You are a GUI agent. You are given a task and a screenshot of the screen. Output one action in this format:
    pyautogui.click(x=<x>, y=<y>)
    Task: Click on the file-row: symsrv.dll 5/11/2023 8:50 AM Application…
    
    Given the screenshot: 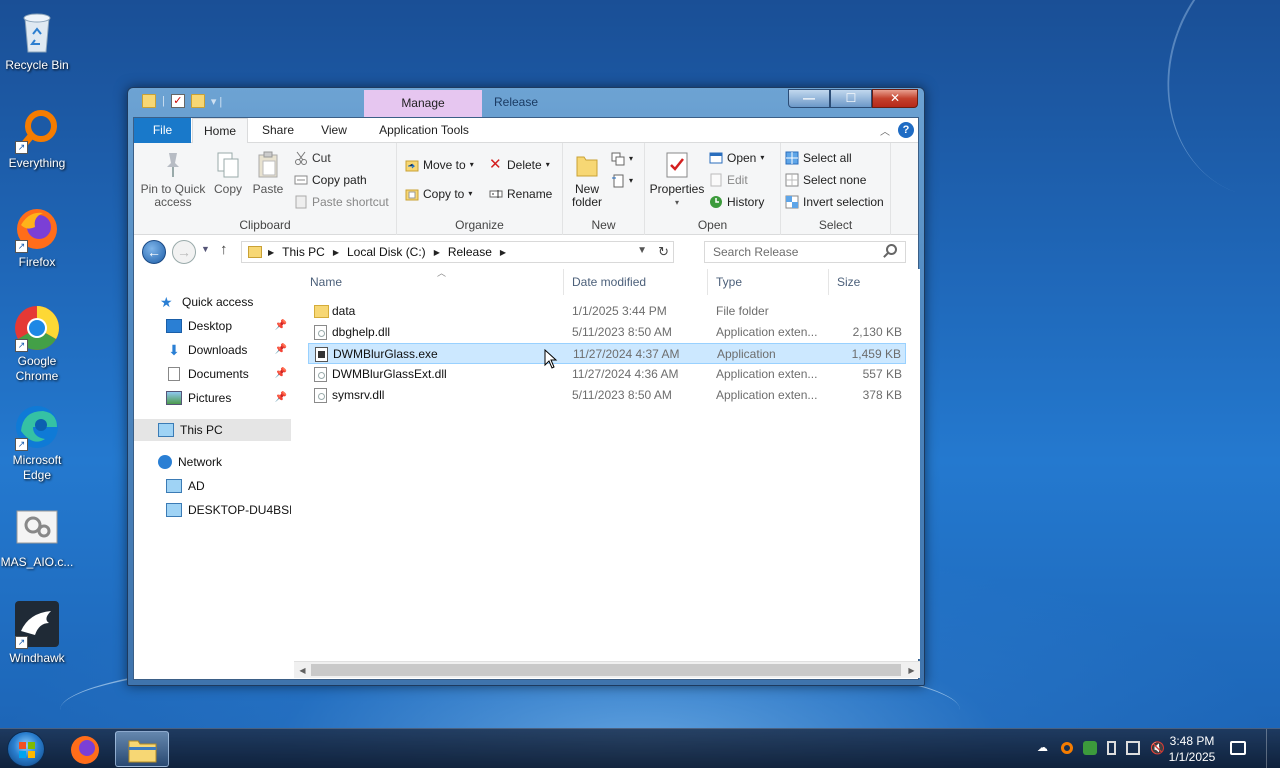 What is the action you would take?
    pyautogui.click(x=607, y=395)
    